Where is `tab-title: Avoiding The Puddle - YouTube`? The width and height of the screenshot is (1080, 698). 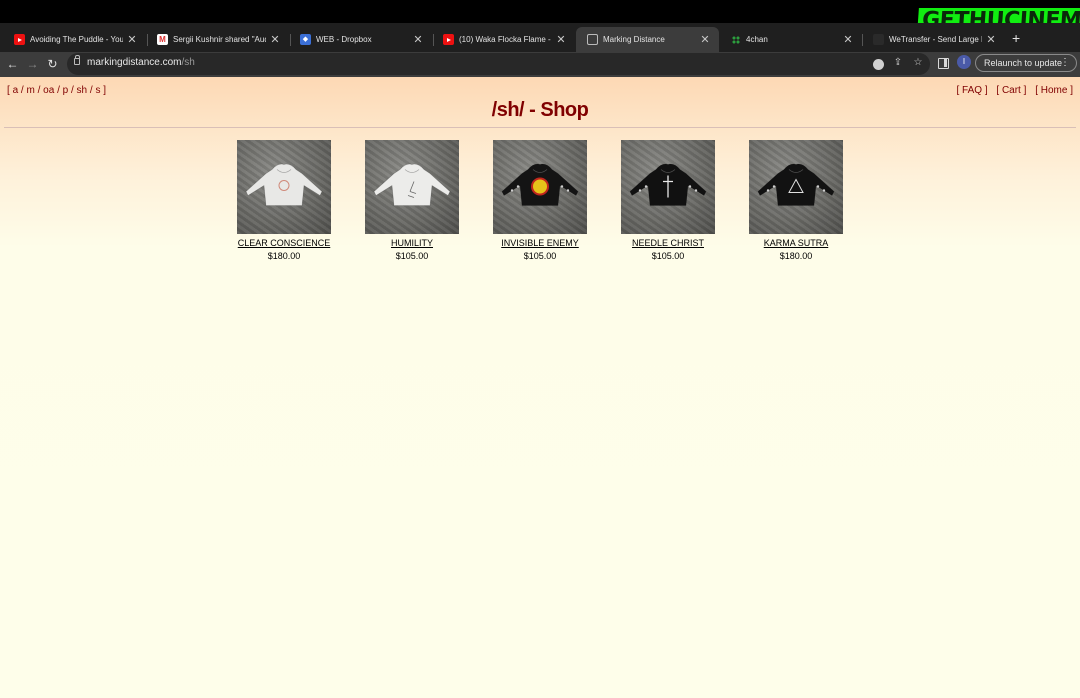
tab-title: Avoiding The Puddle - YouTube is located at coordinates (76, 39).